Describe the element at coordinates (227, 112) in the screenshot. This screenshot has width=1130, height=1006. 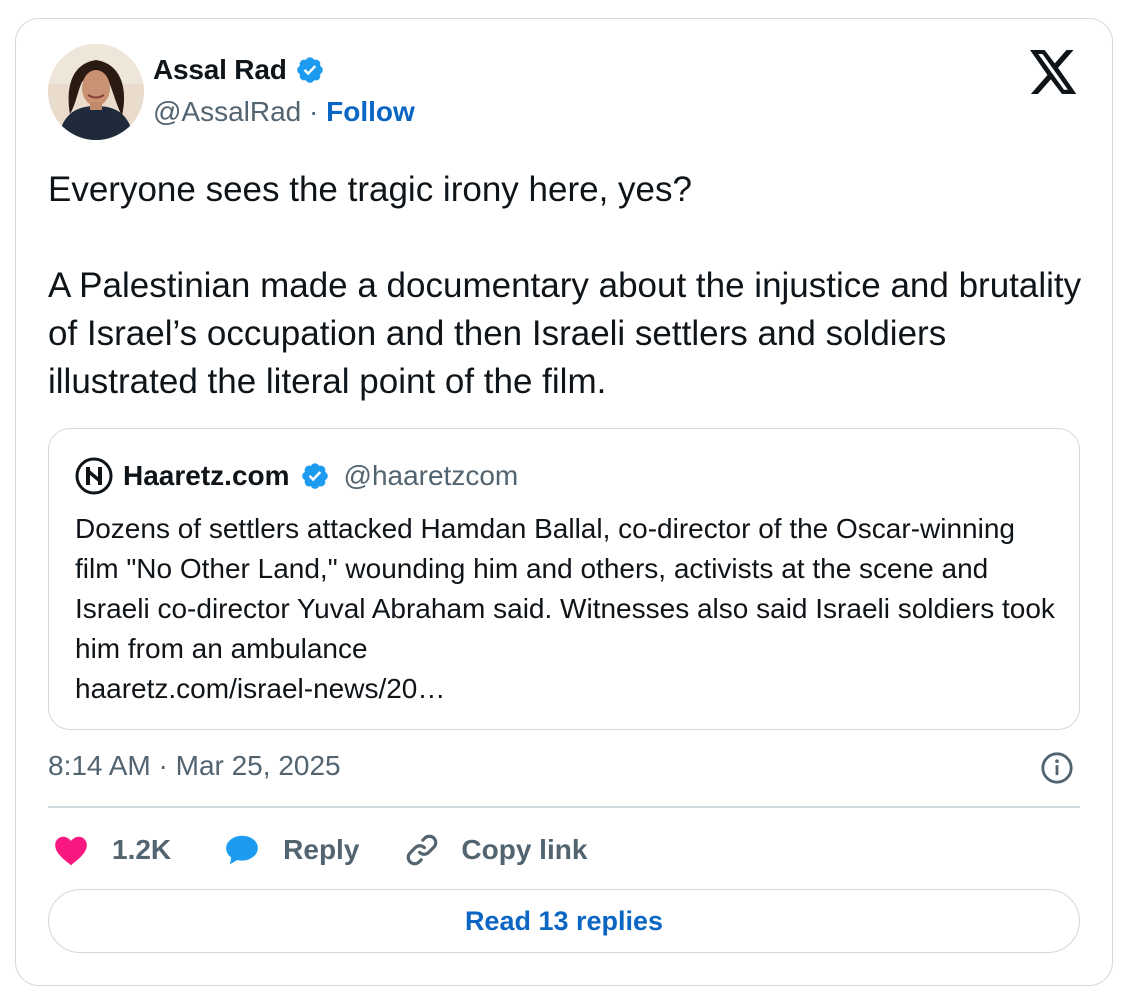
I see `author-handle: @AssalRad` at that location.